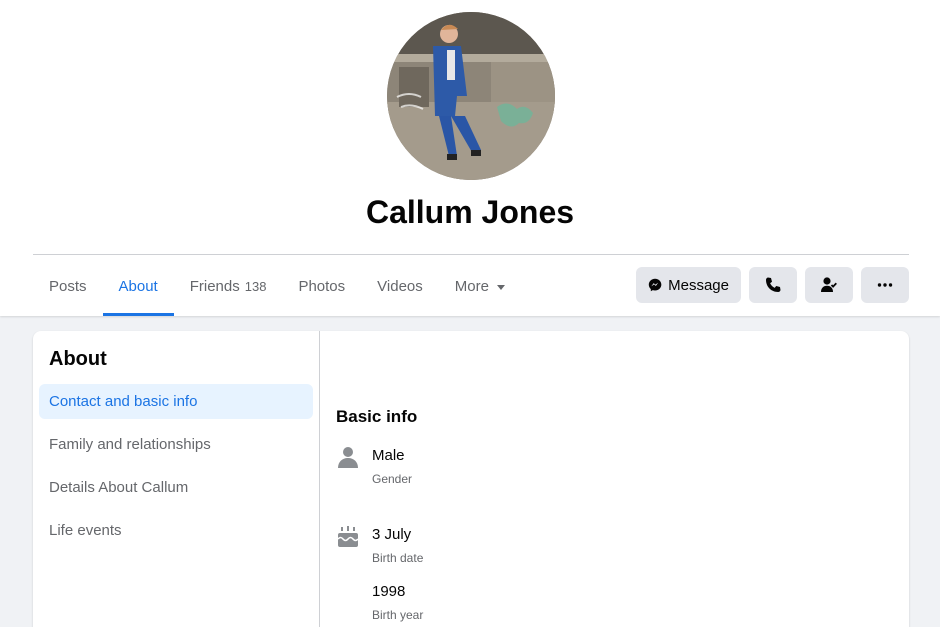  What do you see at coordinates (377, 416) in the screenshot?
I see `basic-info-title: Basic info` at bounding box center [377, 416].